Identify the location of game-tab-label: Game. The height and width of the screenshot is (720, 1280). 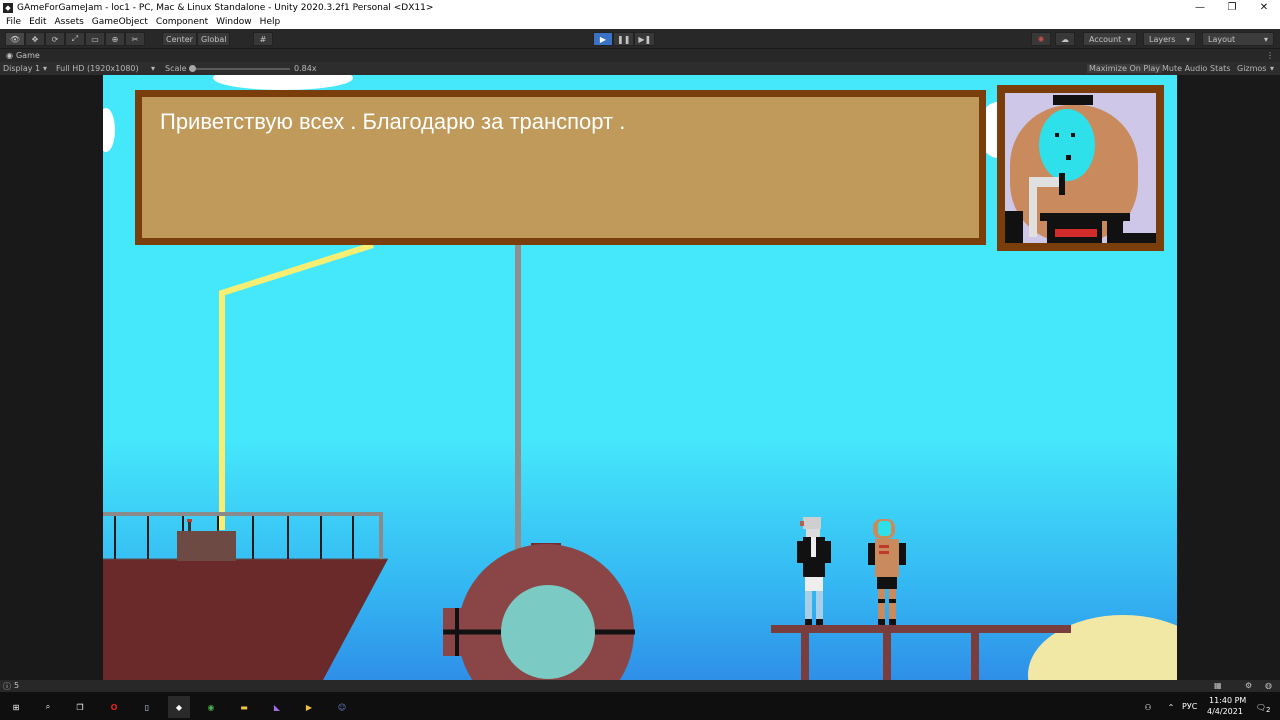
(27, 55).